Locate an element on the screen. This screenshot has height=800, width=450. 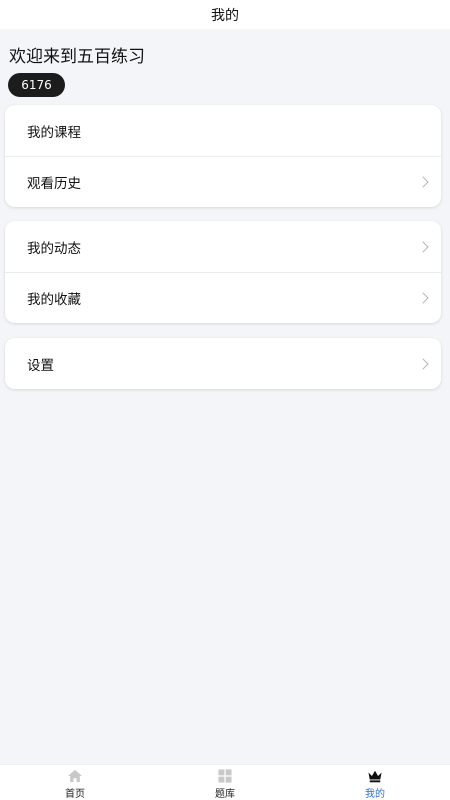
page-title: 我的 is located at coordinates (225, 15).